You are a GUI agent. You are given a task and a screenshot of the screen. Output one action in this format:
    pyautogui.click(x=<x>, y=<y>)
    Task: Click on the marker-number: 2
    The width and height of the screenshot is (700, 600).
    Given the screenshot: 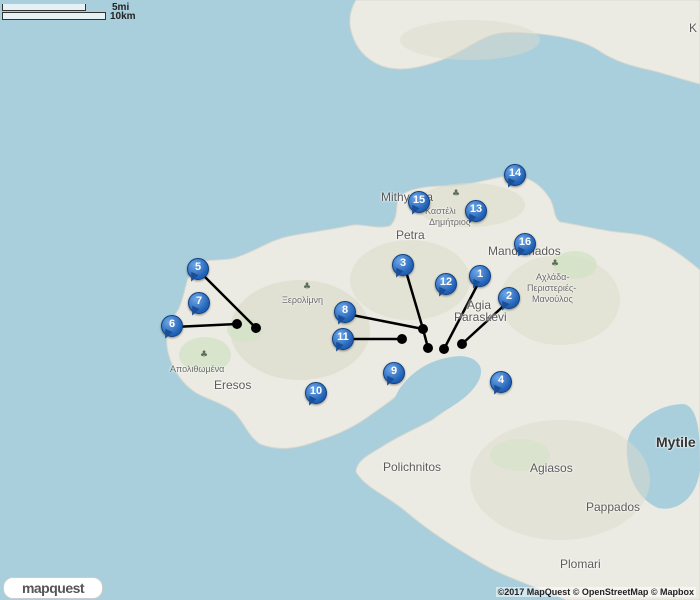 What is the action you would take?
    pyautogui.click(x=509, y=296)
    